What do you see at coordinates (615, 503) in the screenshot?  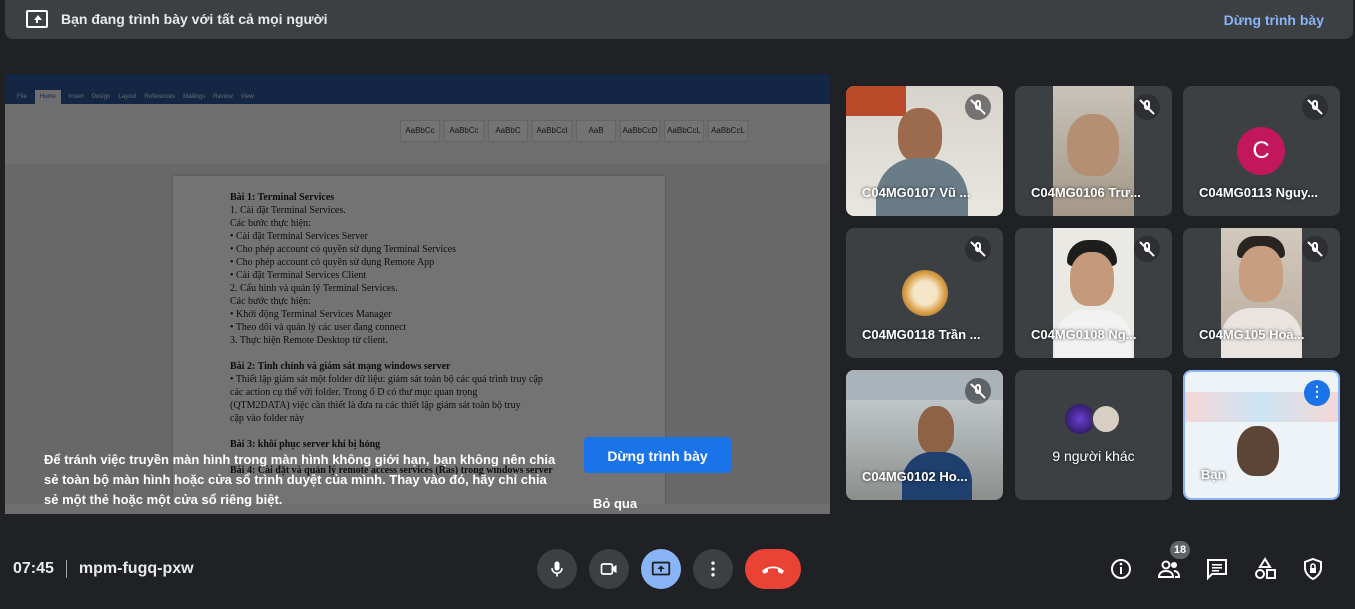 I see `dismiss-button: Bỏ qua` at bounding box center [615, 503].